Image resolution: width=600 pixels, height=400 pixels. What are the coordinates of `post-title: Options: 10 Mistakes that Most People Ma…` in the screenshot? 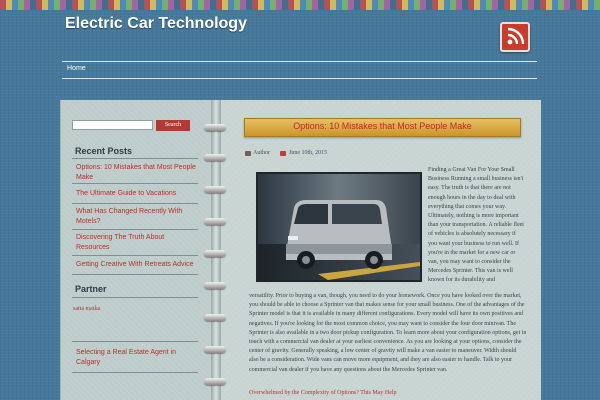 It's located at (382, 126).